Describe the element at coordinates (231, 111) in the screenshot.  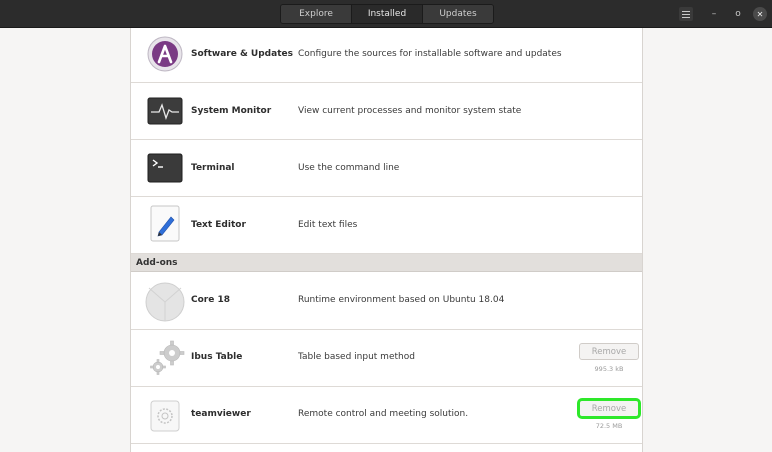
I see `app-name: System Monitor` at that location.